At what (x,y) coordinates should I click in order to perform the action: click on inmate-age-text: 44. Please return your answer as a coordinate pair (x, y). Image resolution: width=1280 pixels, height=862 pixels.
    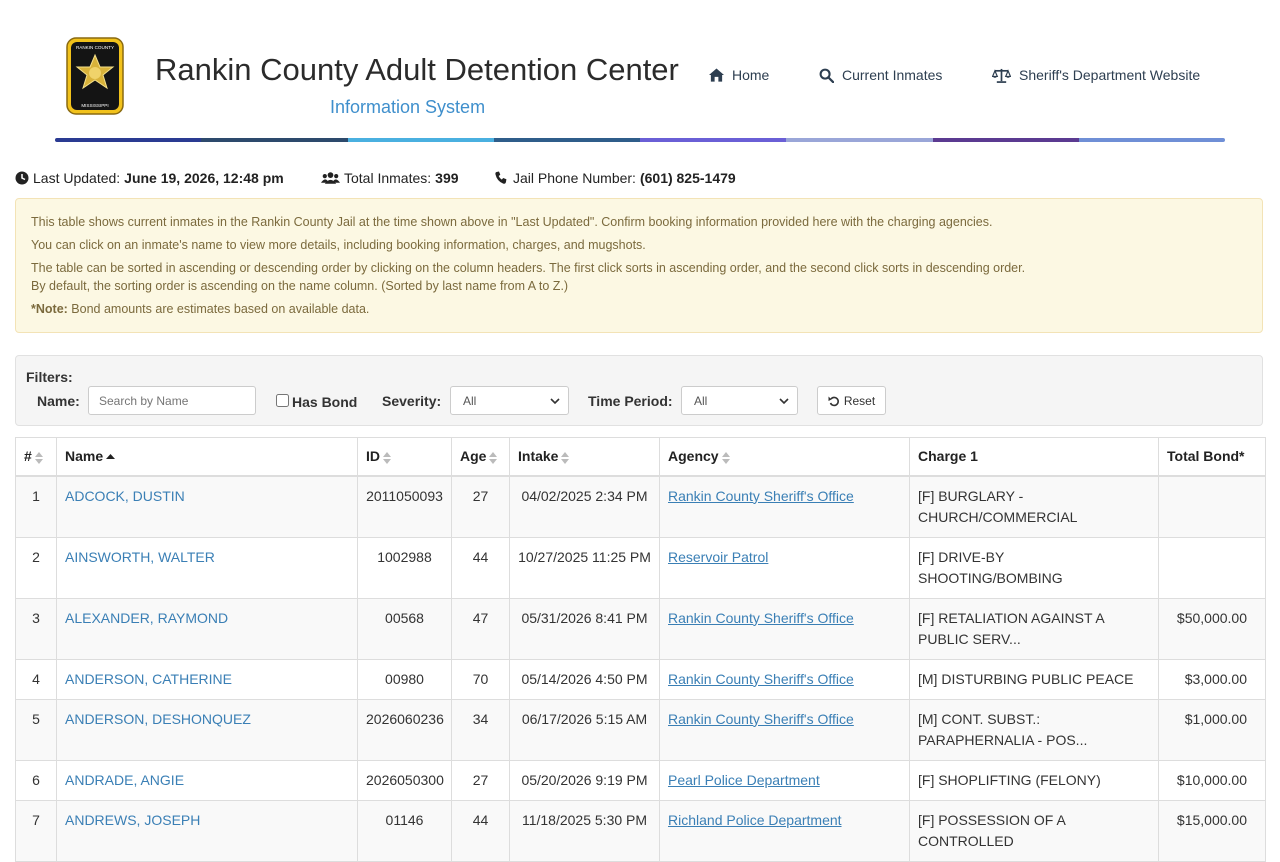
    Looking at the image, I should click on (480, 556).